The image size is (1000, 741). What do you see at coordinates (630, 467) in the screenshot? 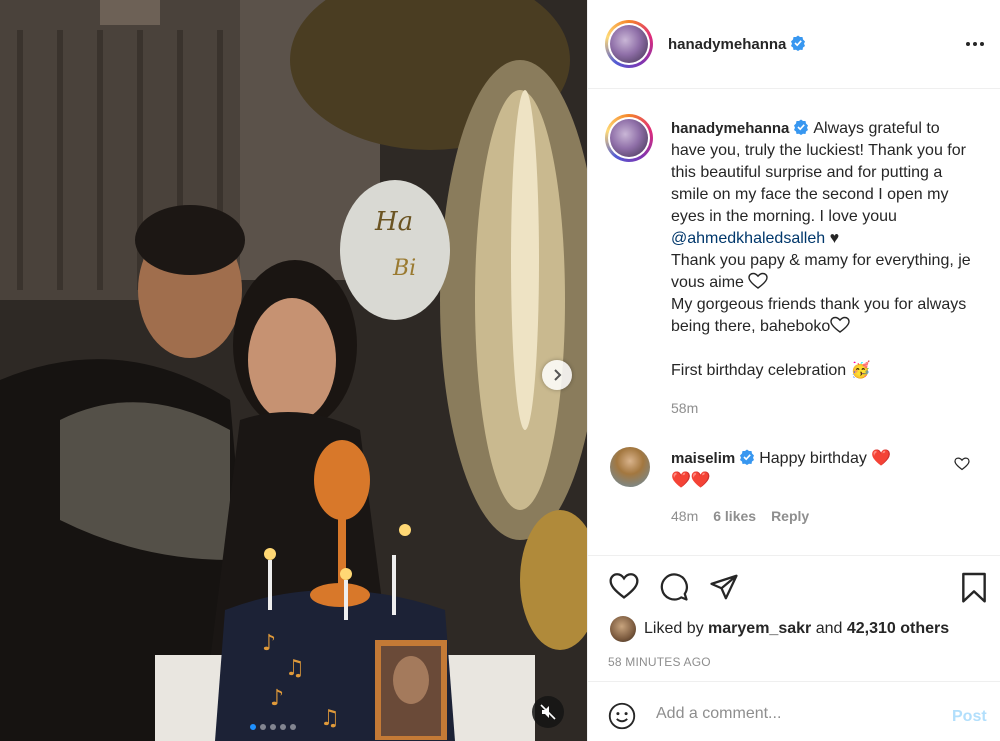
I see `commenter-avatar` at bounding box center [630, 467].